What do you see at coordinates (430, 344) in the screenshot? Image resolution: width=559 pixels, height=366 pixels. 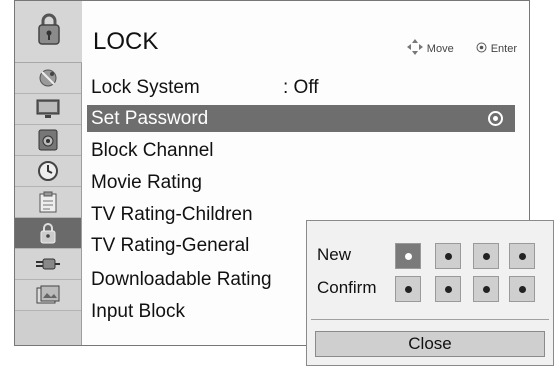 I see `close-button: Close` at bounding box center [430, 344].